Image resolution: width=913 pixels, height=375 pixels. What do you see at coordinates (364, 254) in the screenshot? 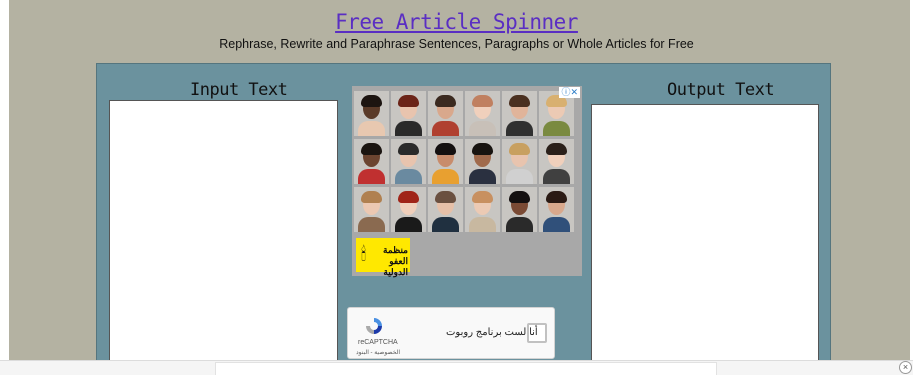
I see `candle-icon: 🕯` at bounding box center [364, 254].